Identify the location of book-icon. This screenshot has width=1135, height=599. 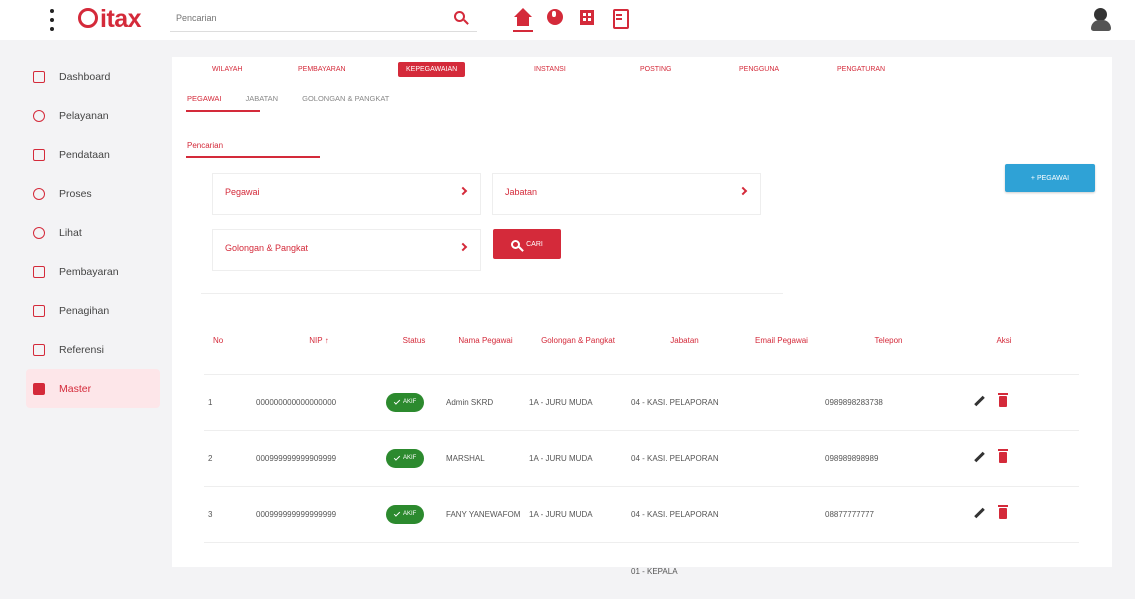
(39, 349).